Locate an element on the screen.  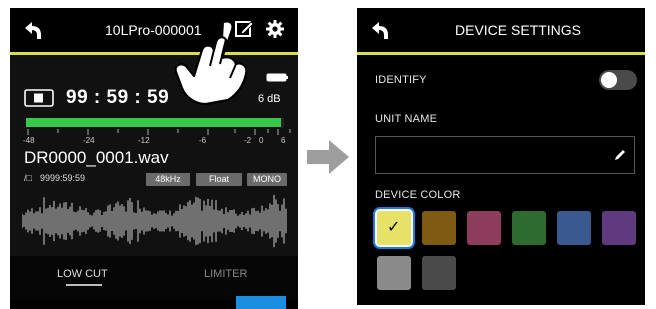
scale-label-12: -12 is located at coordinates (144, 140).